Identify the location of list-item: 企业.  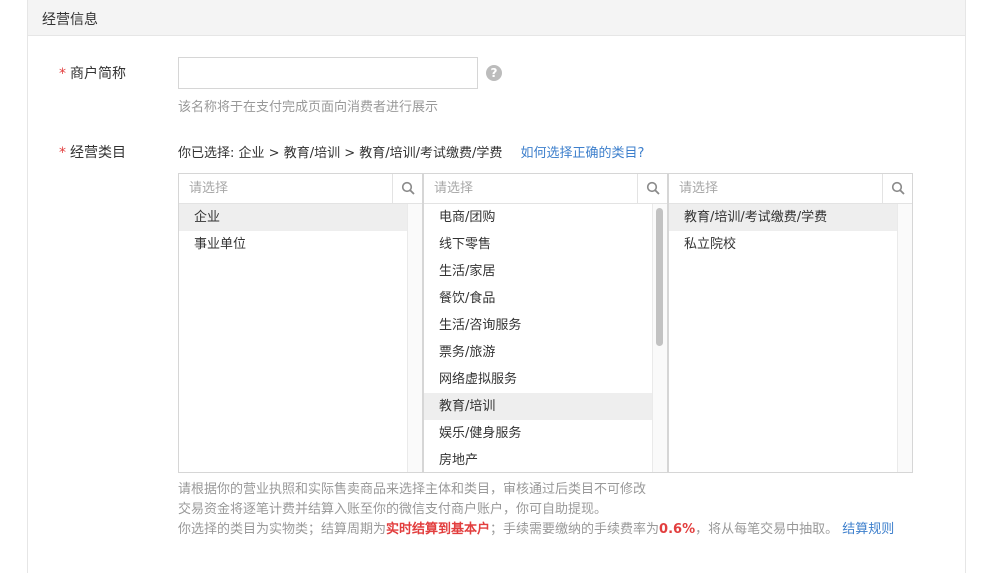
(294, 217).